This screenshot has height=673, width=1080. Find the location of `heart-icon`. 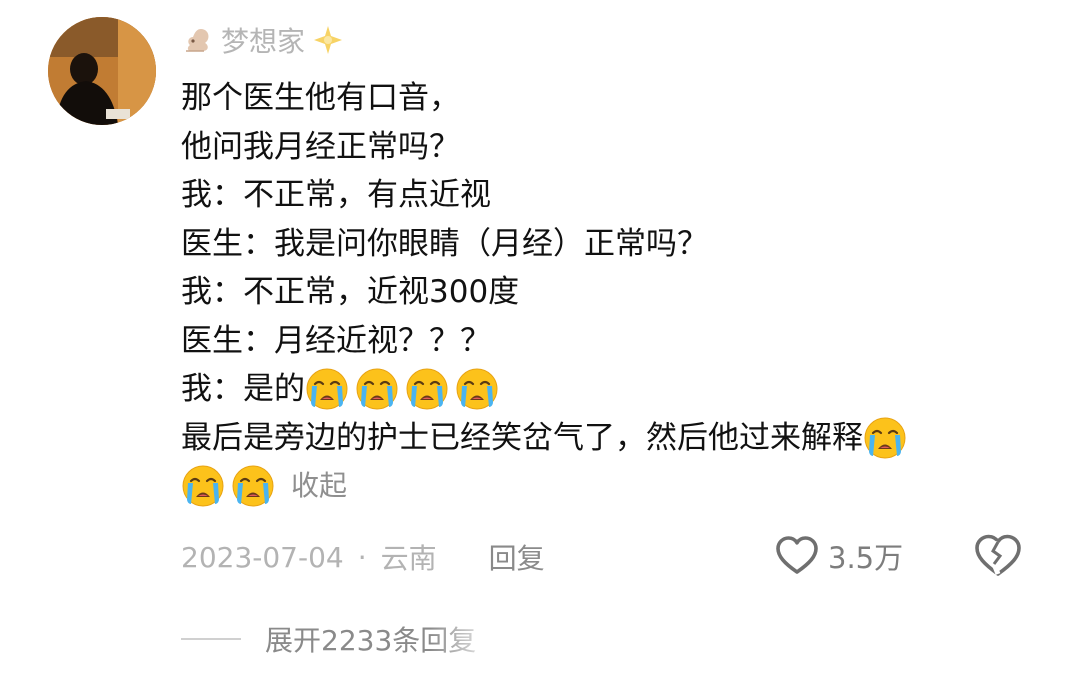

heart-icon is located at coordinates (797, 555).